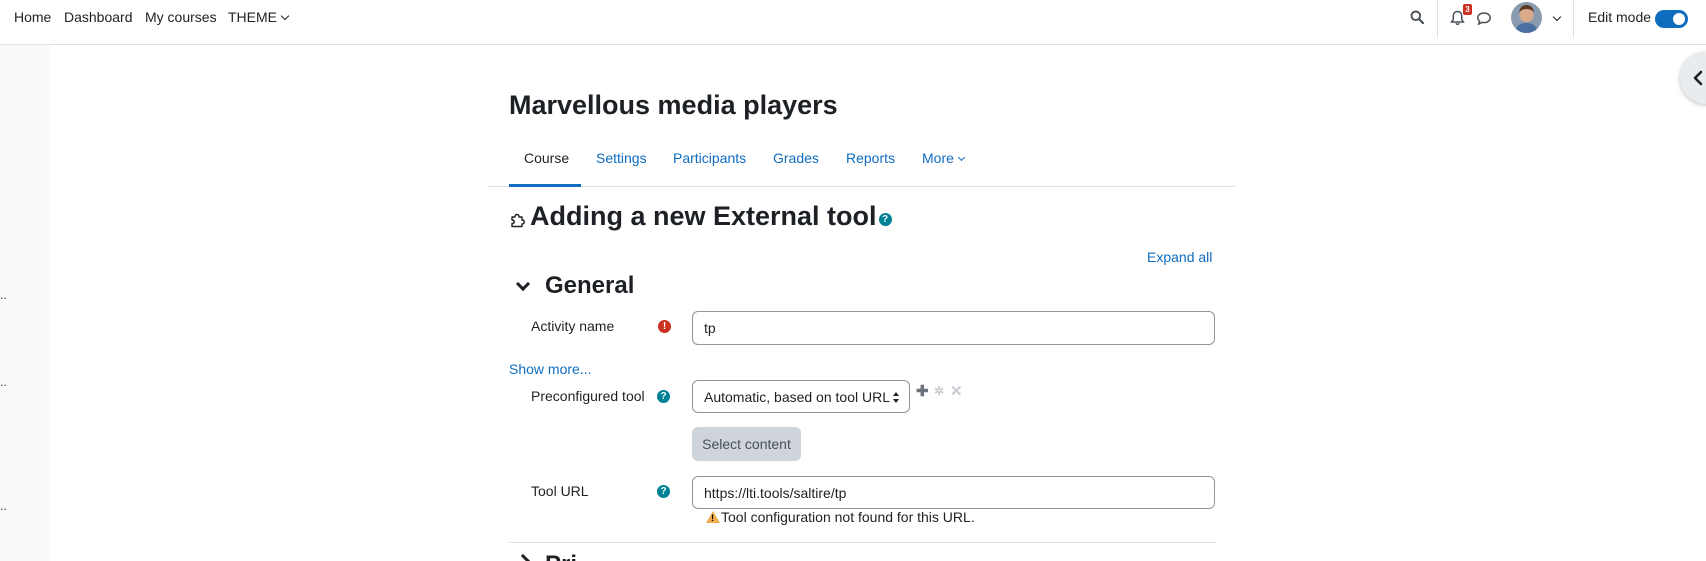  Describe the element at coordinates (1671, 19) in the screenshot. I see `edit-mode-toggle` at that location.